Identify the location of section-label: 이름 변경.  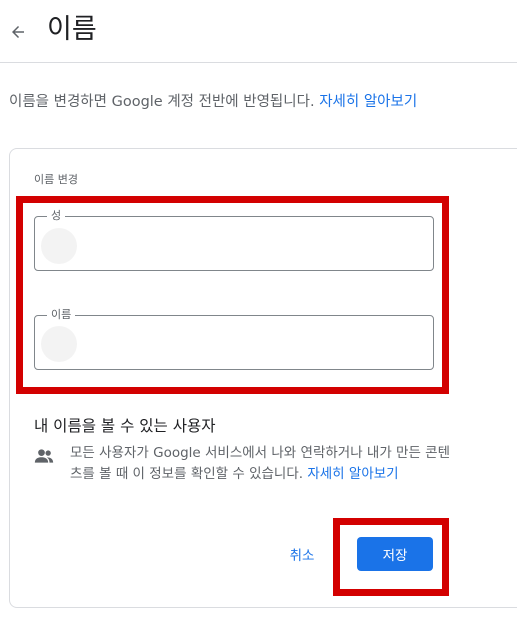
(56, 179).